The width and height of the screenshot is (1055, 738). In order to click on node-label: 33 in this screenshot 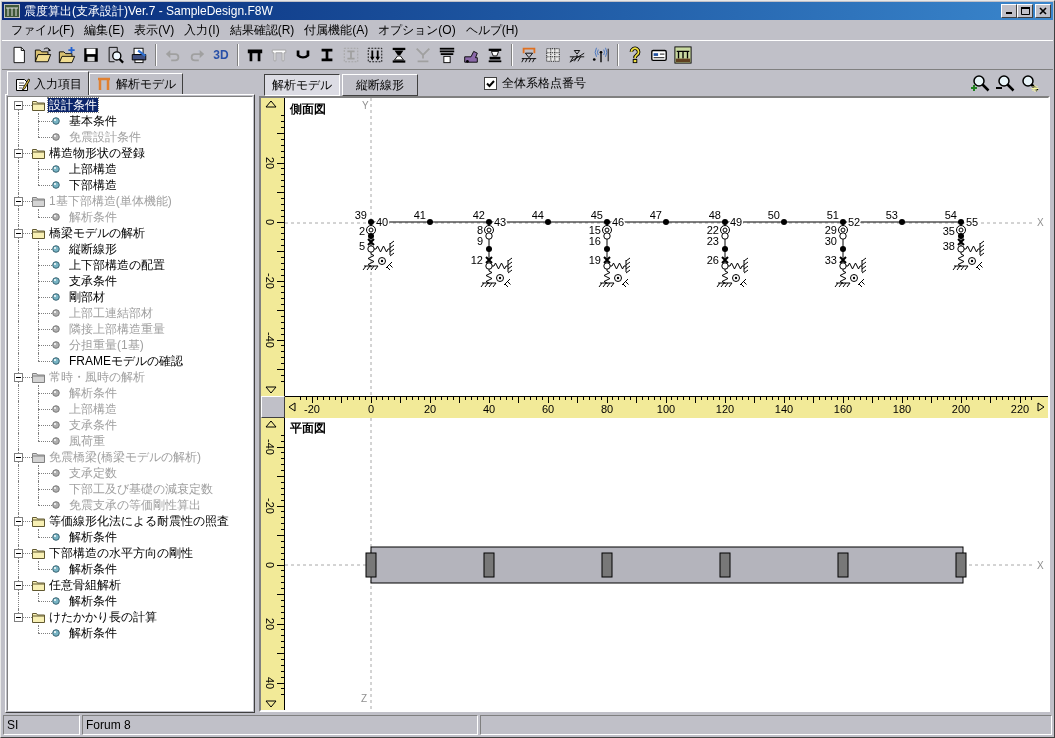, I will do `click(830, 260)`.